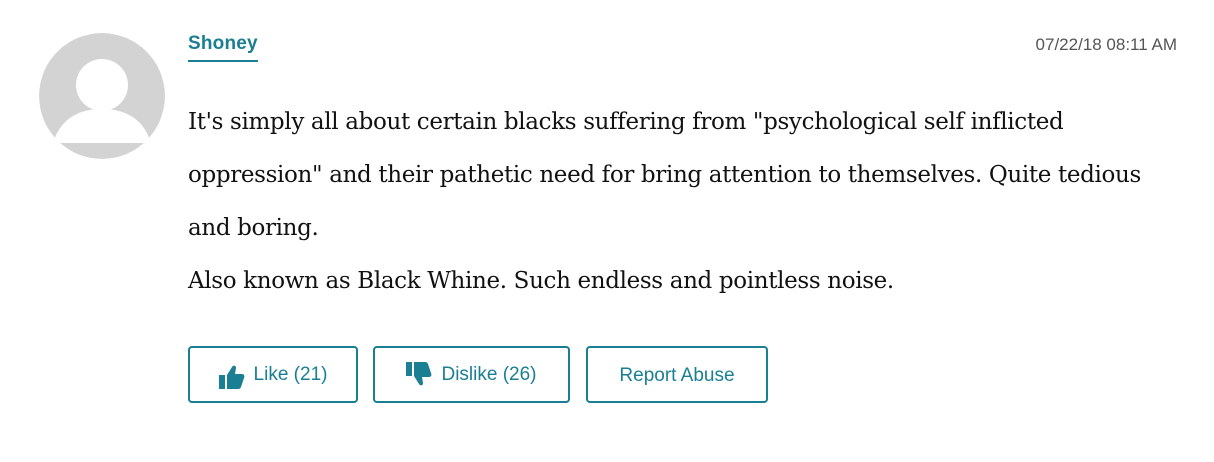  What do you see at coordinates (310, 374) in the screenshot?
I see `like-count: (21)` at bounding box center [310, 374].